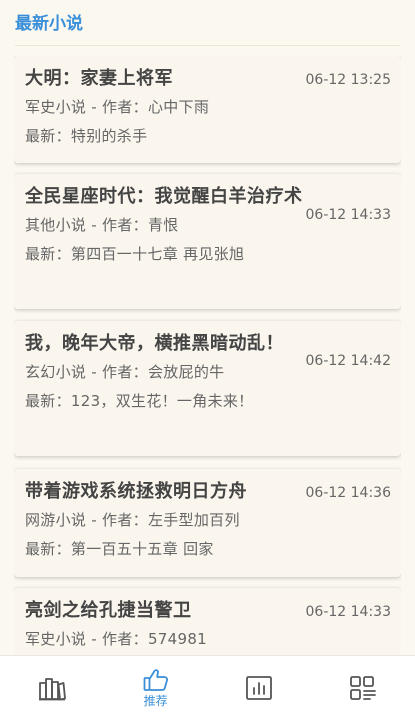 The width and height of the screenshot is (415, 720). What do you see at coordinates (208, 549) in the screenshot?
I see `novel-latest-chapter: 最新：第一百五十五章 回家` at bounding box center [208, 549].